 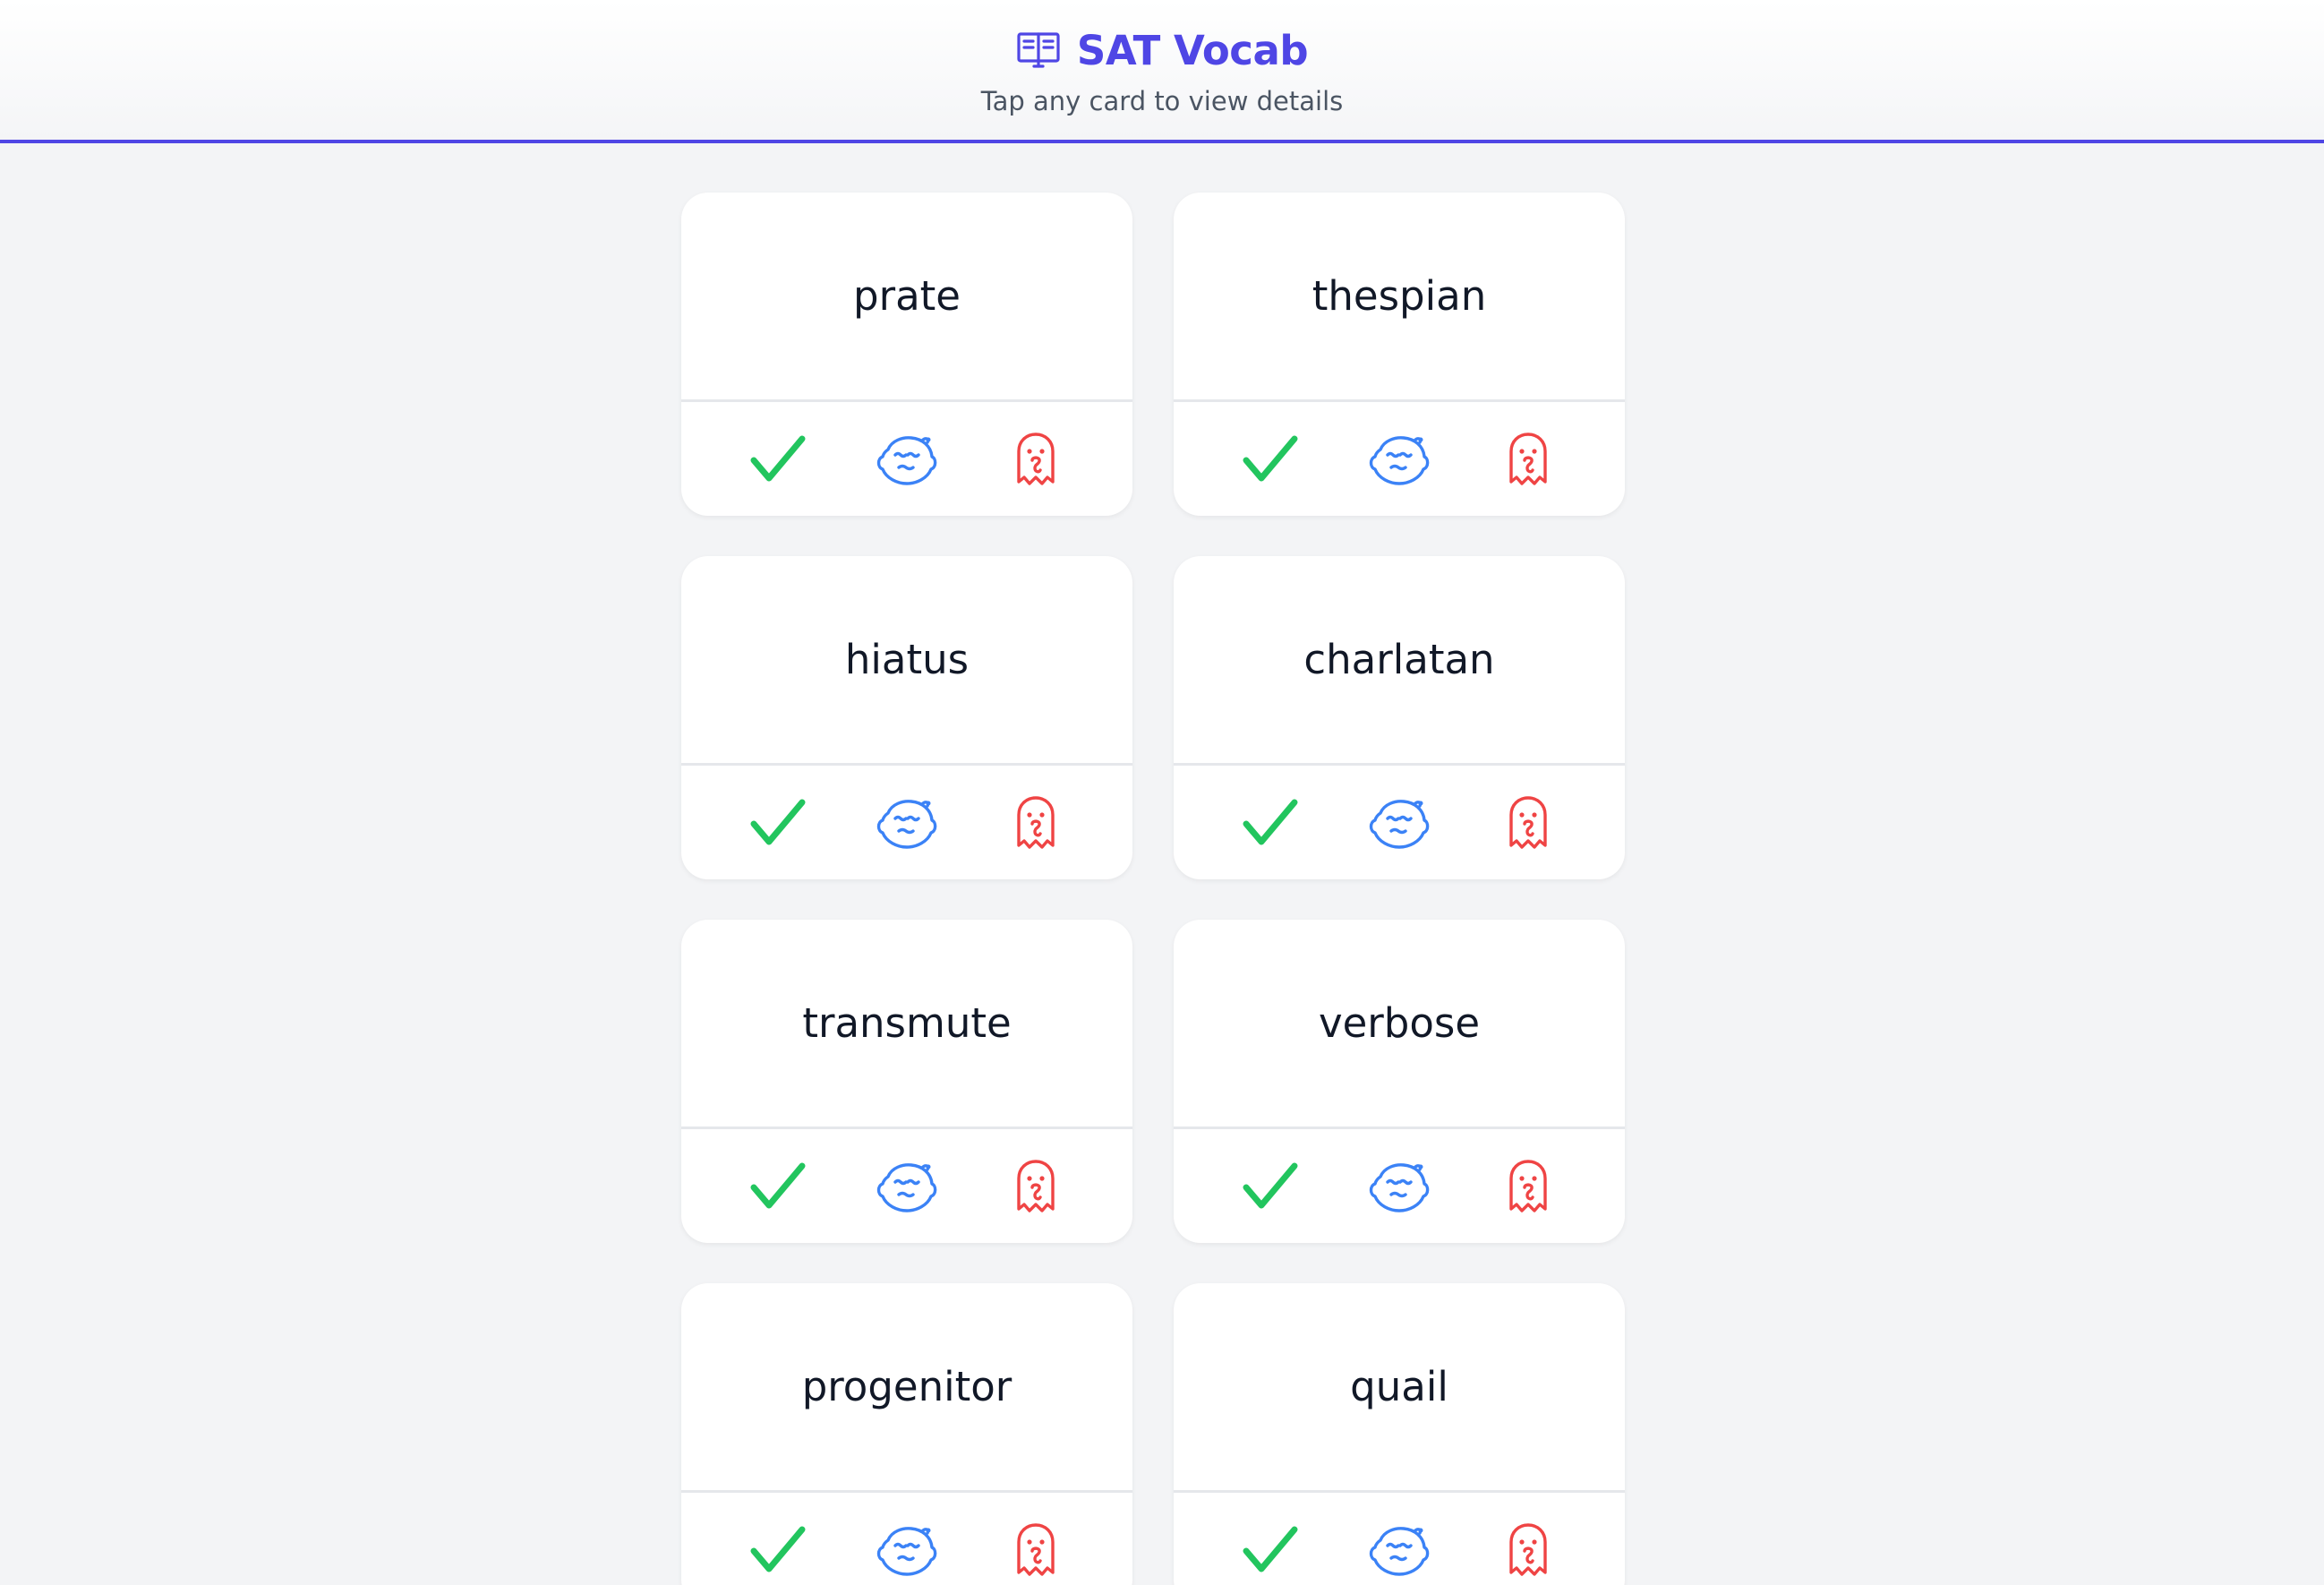 I want to click on word-card: transmute, so click(x=906, y=1081).